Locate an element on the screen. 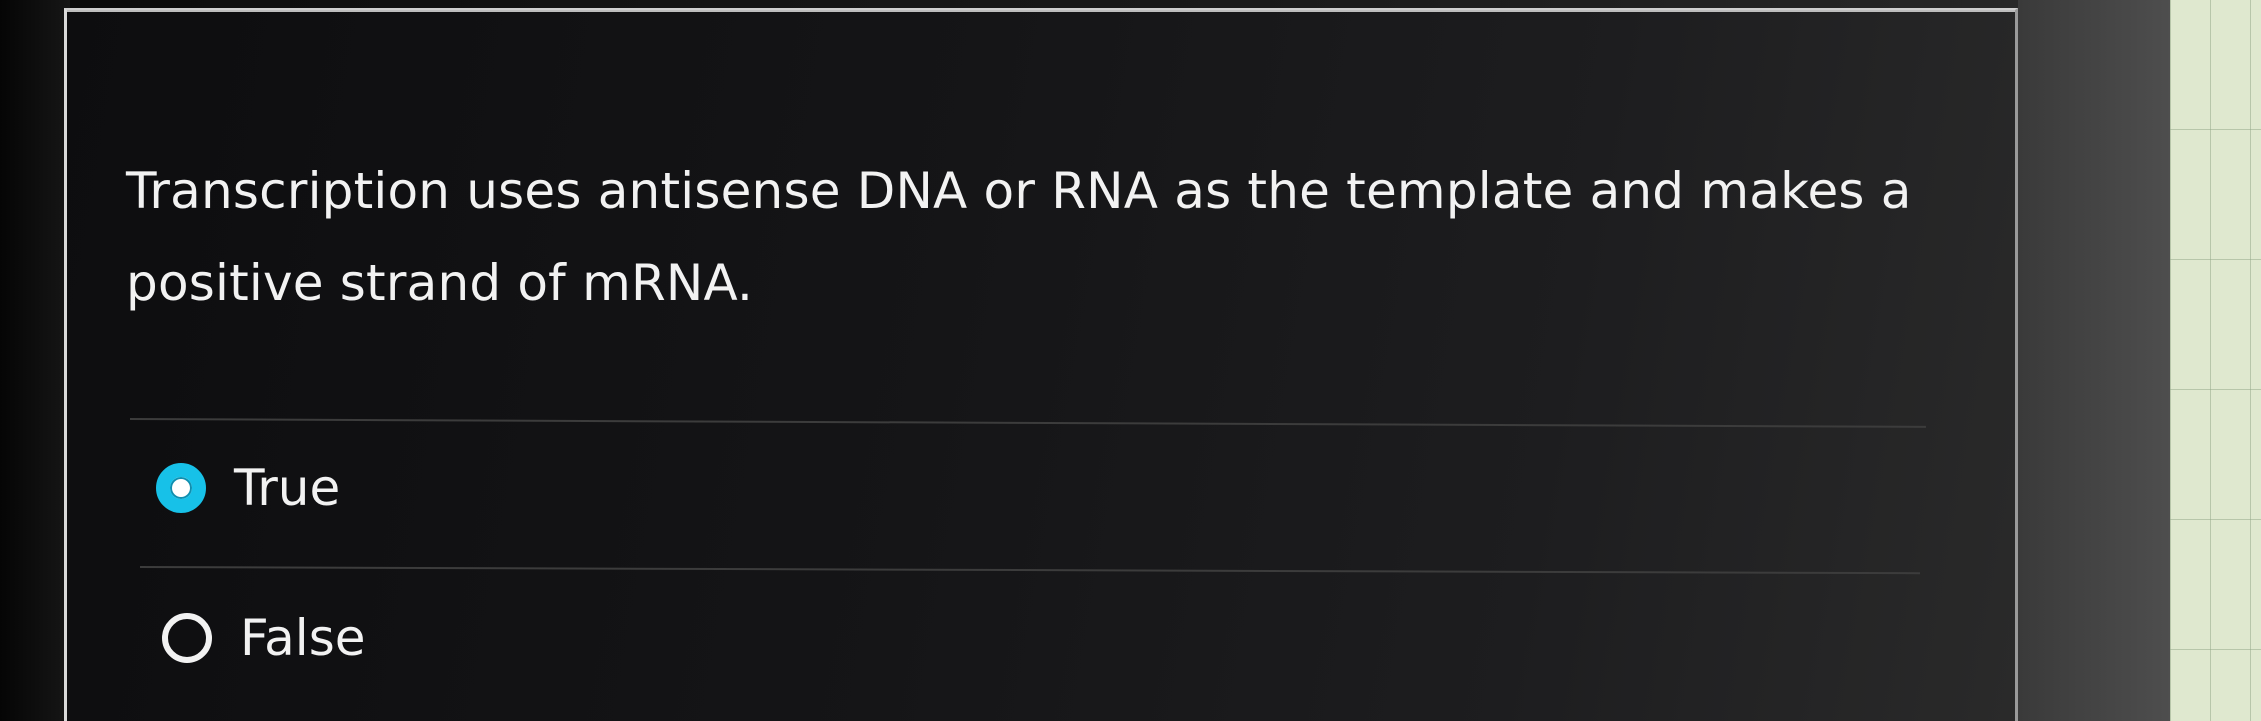 The height and width of the screenshot is (721, 2261). option-true: True is located at coordinates (248, 488).